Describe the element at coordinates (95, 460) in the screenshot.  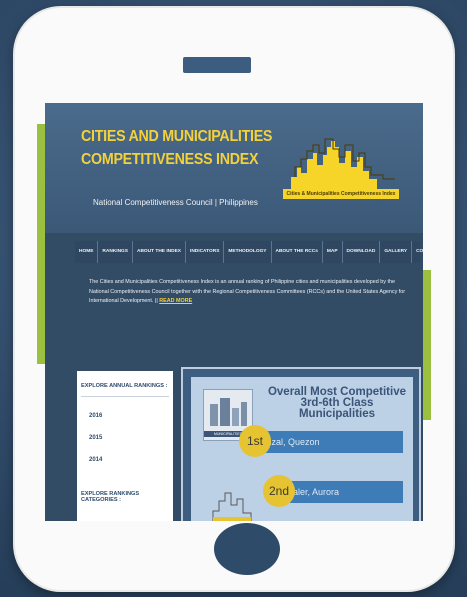
I see `sidebar-year-2014: 2014` at that location.